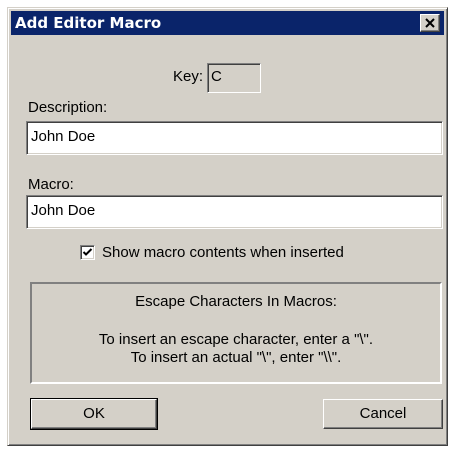 The image size is (456, 452). Describe the element at coordinates (227, 23) in the screenshot. I see `title-bar: Add Editor Macro` at that location.